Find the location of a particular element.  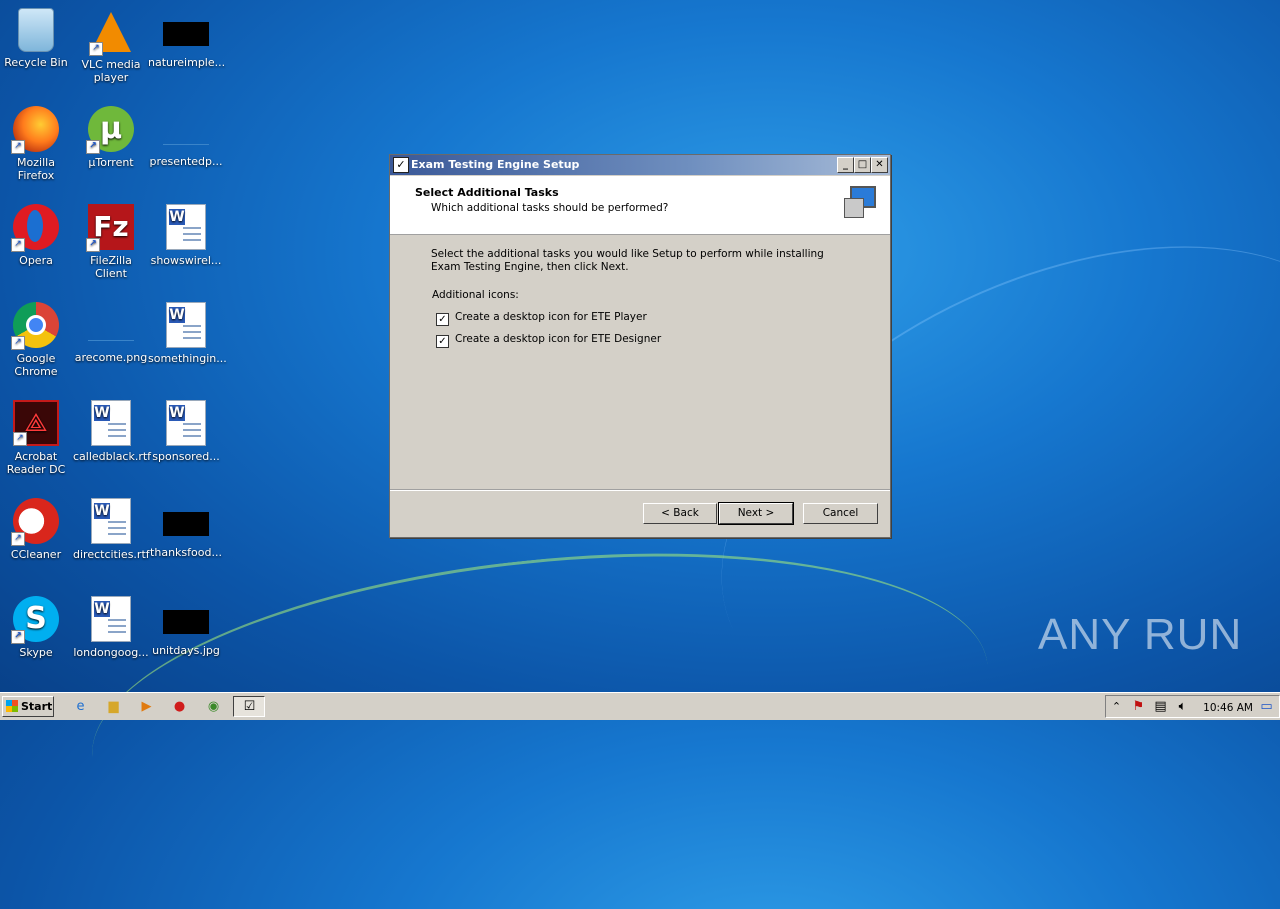

desktop-icon-unitdays: unitdays.jpg is located at coordinates (186, 624).